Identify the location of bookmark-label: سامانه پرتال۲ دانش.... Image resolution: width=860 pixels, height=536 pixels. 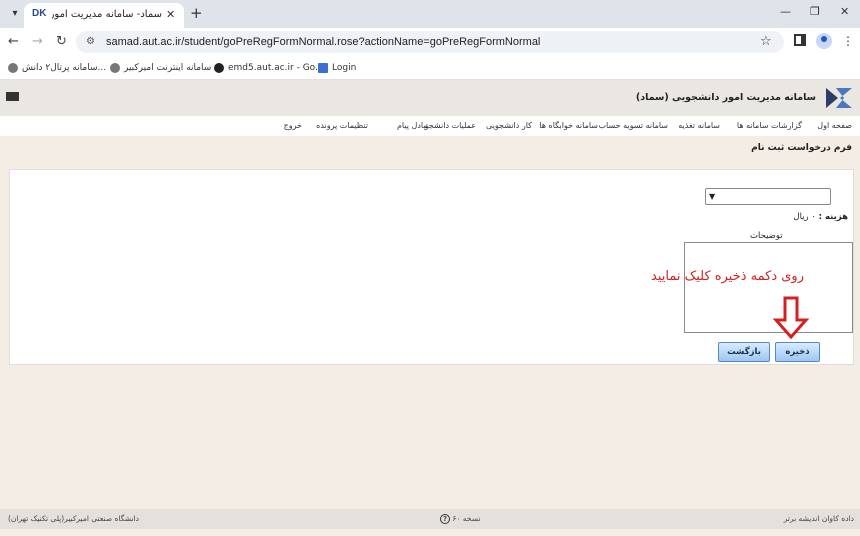
(64, 68).